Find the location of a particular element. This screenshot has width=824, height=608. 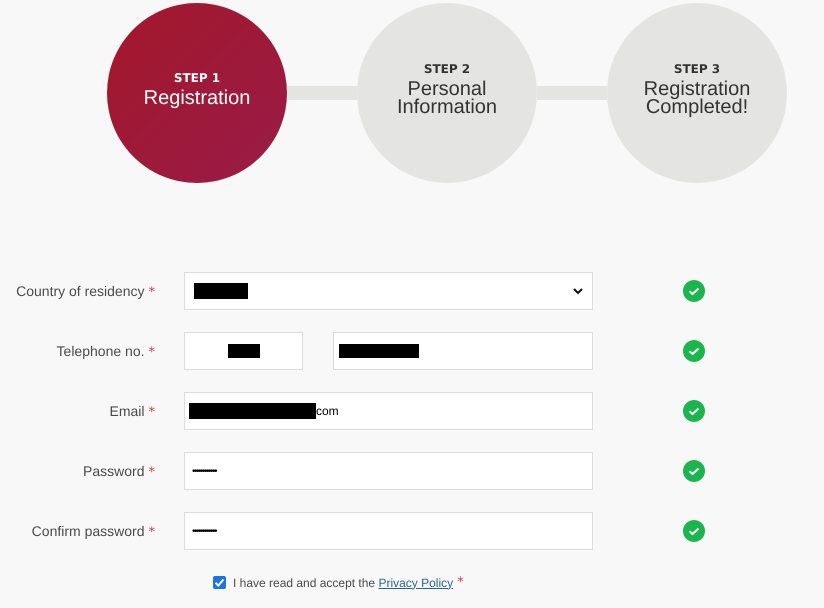

country-code-field is located at coordinates (243, 351).